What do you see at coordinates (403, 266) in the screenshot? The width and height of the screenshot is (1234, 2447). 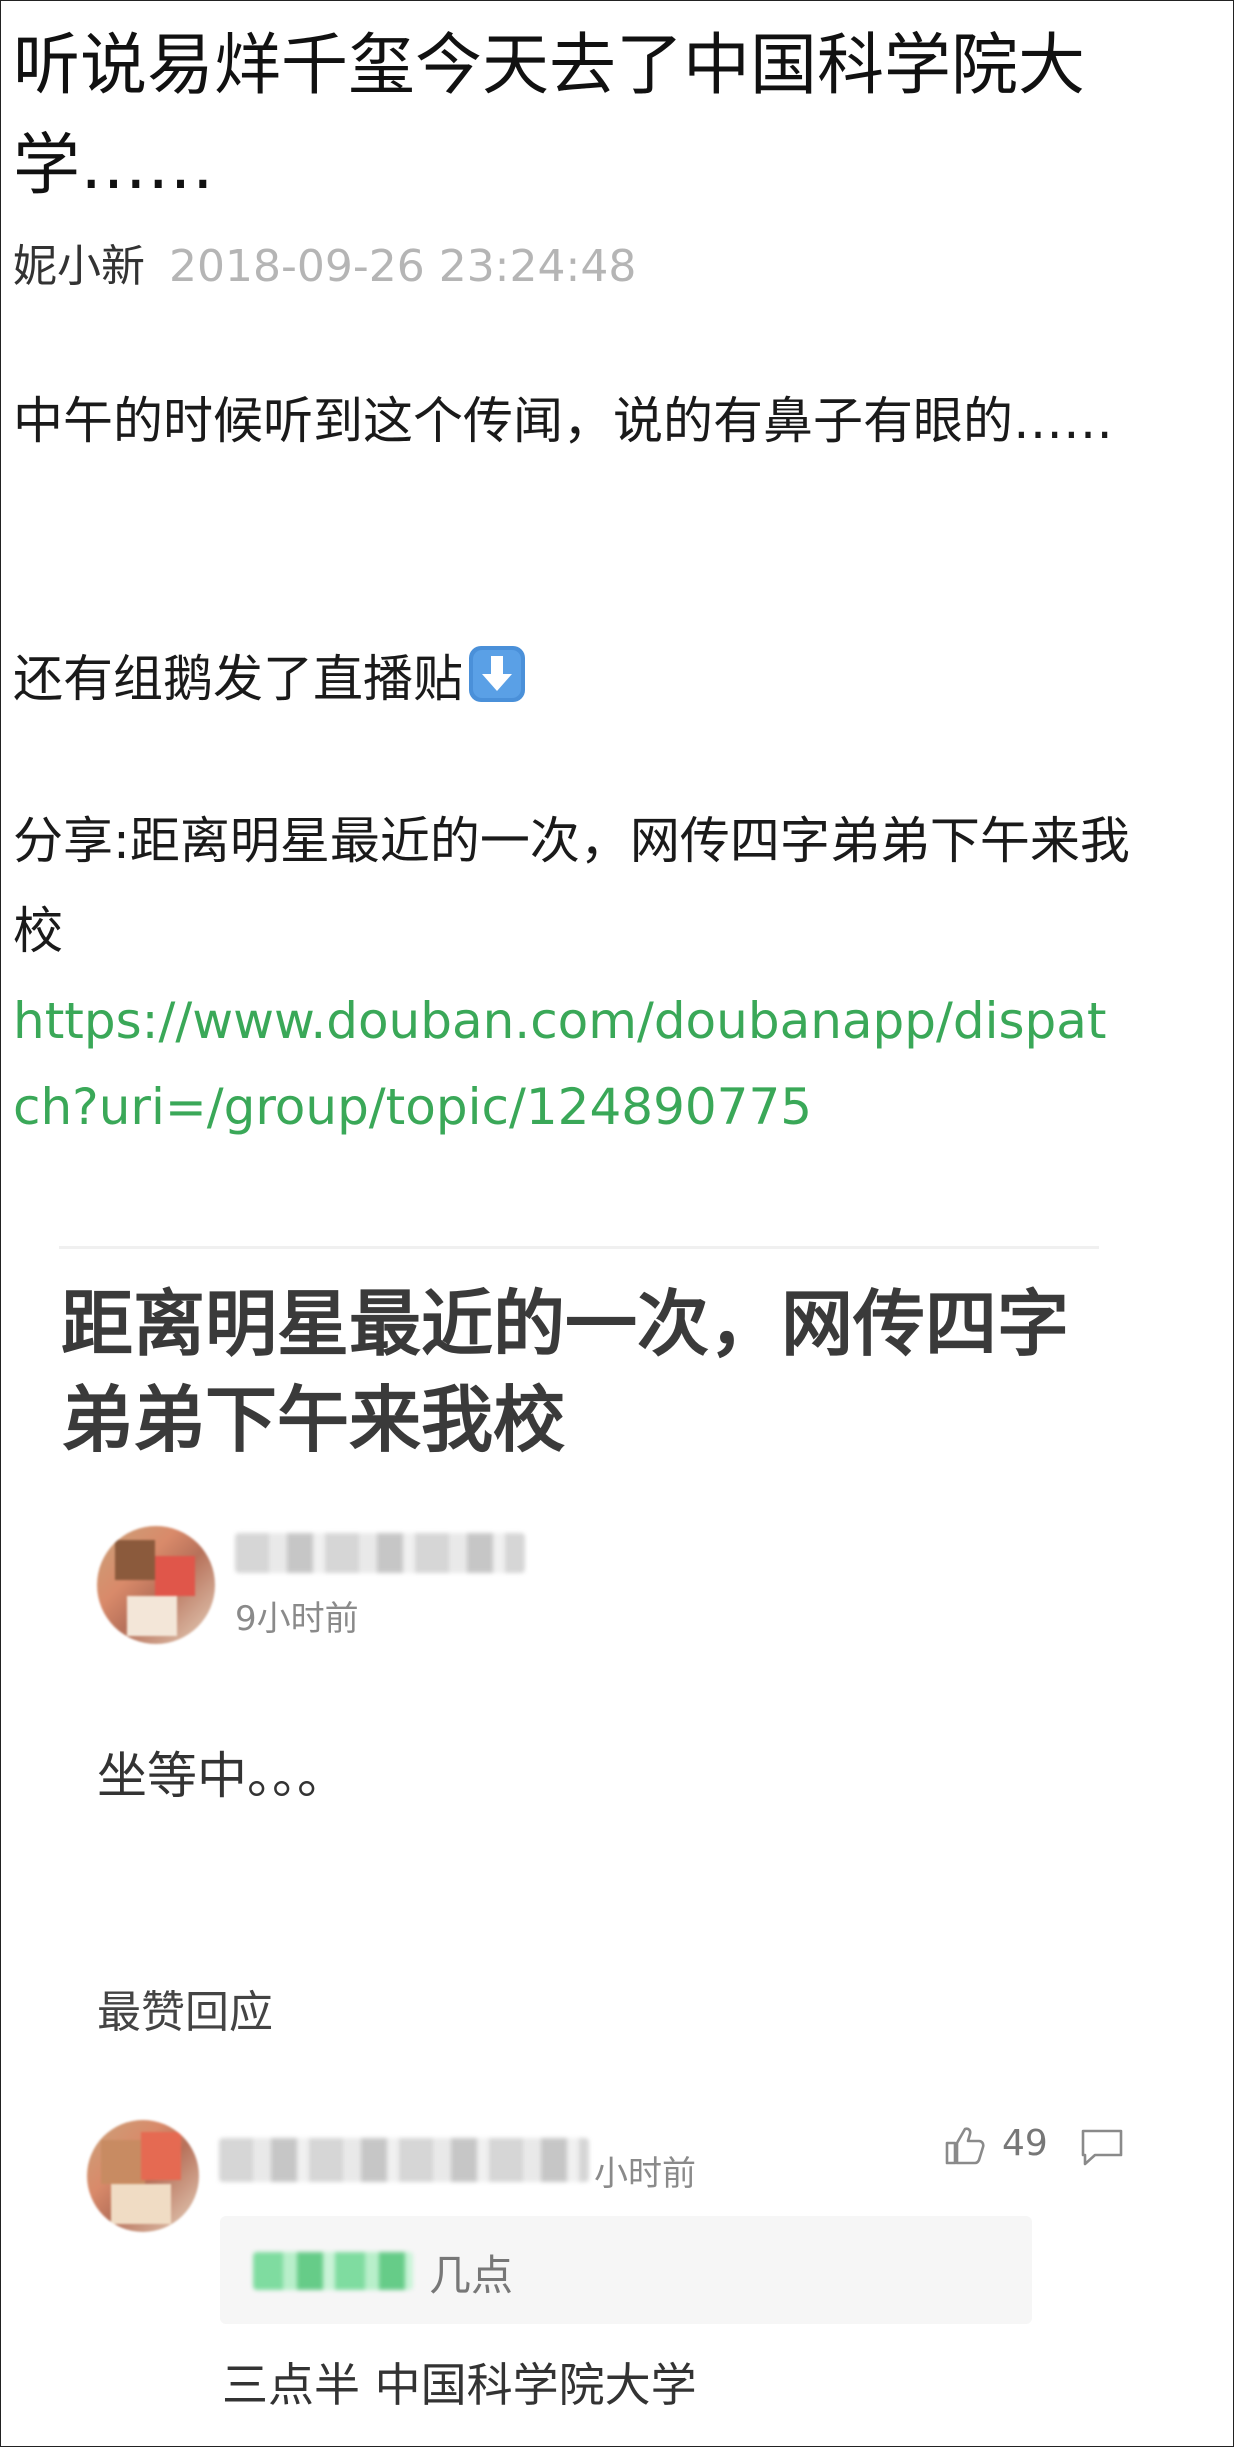 I see `post-date: 2018-09-26 23:24:48` at bounding box center [403, 266].